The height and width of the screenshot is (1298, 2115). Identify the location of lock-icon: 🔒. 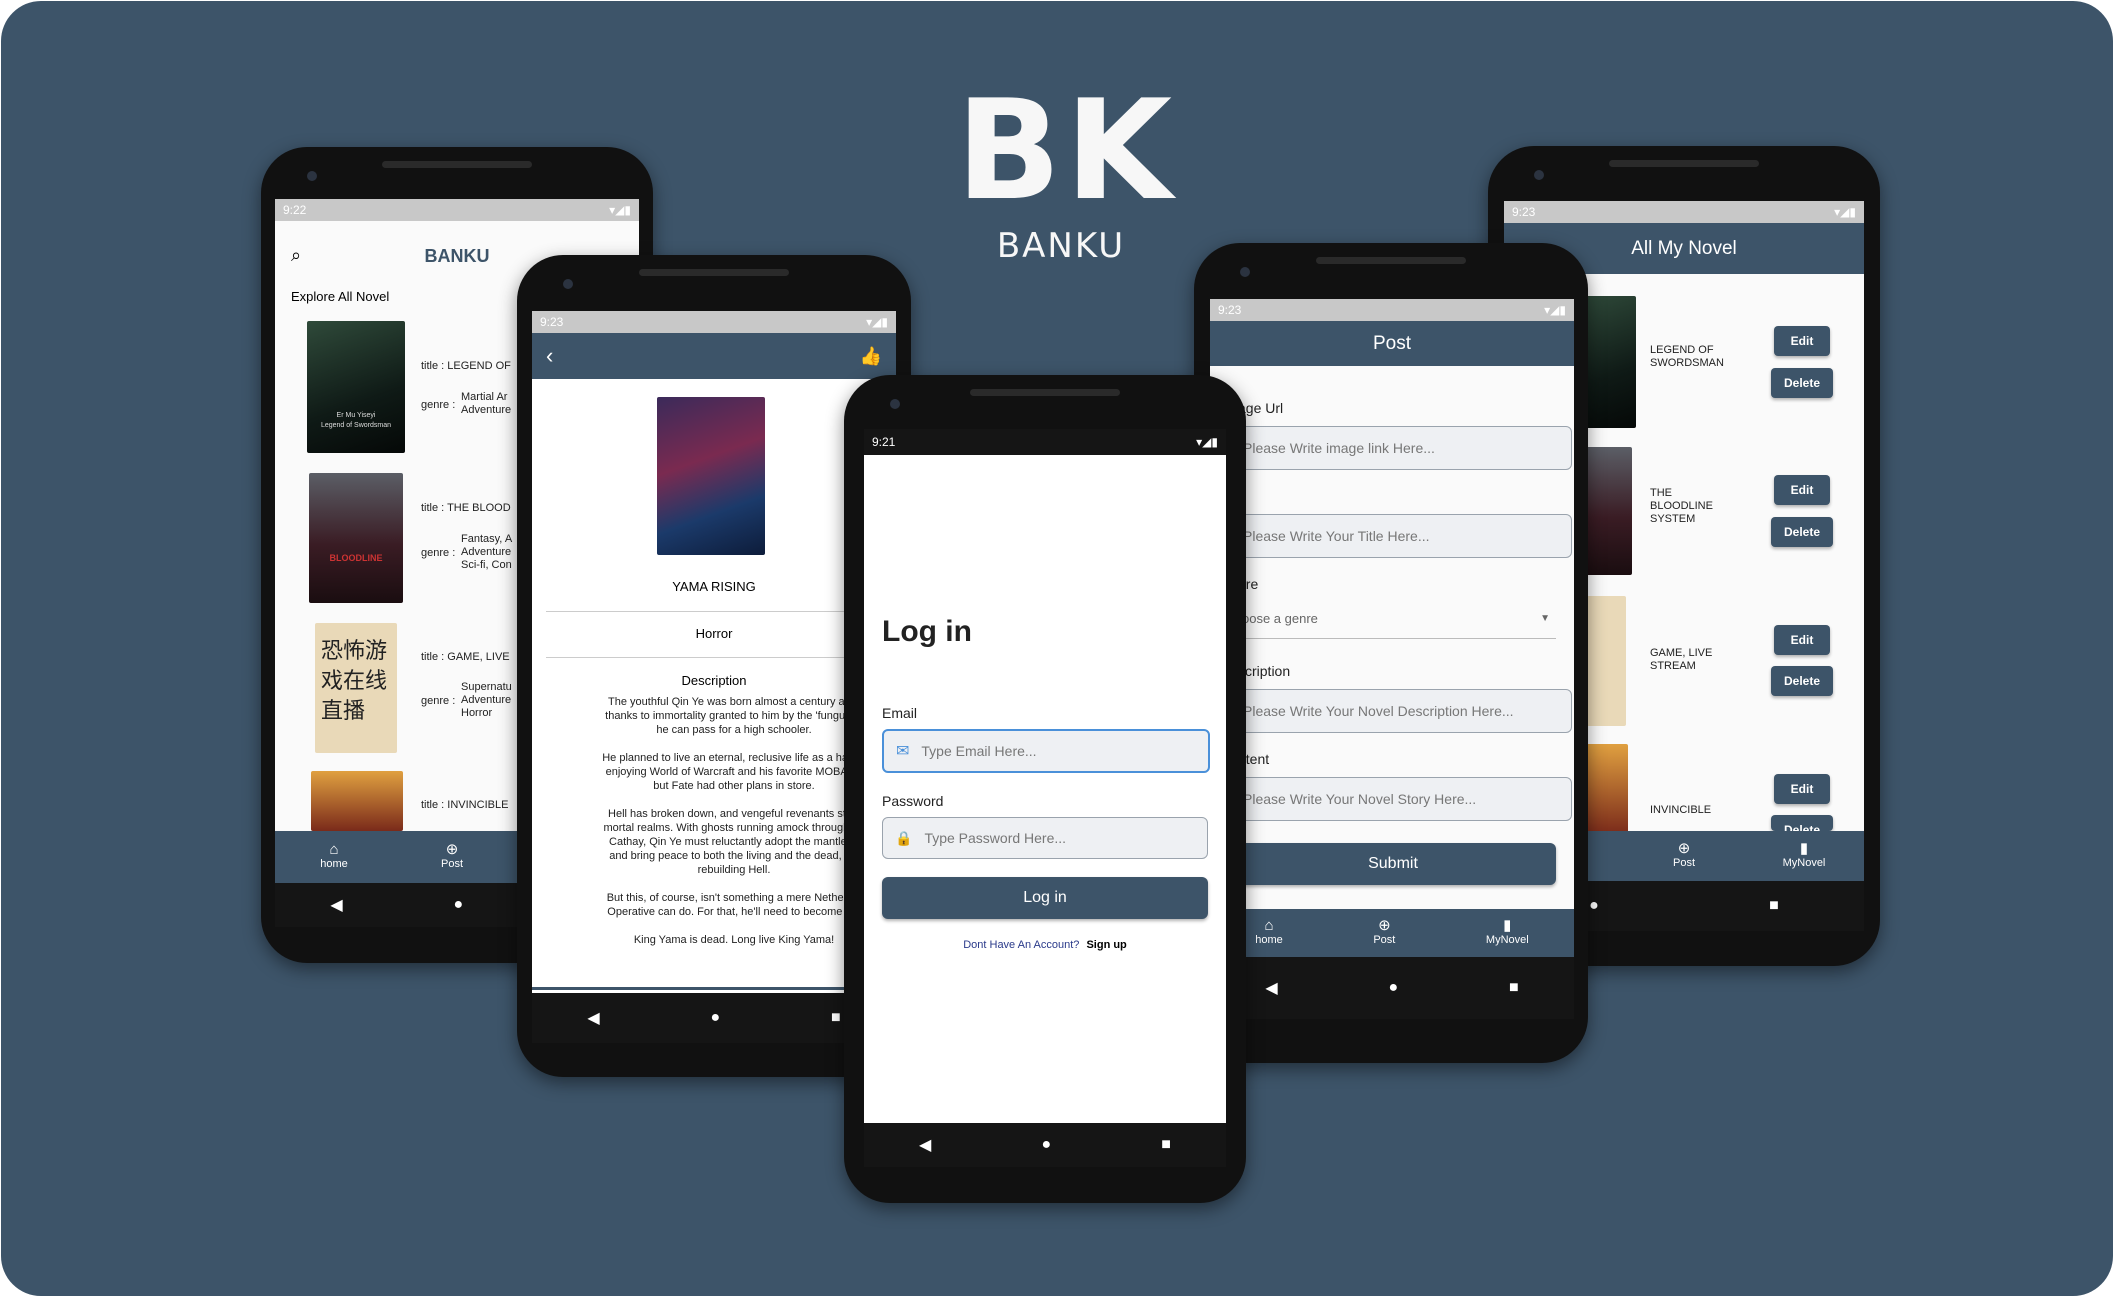
(904, 837).